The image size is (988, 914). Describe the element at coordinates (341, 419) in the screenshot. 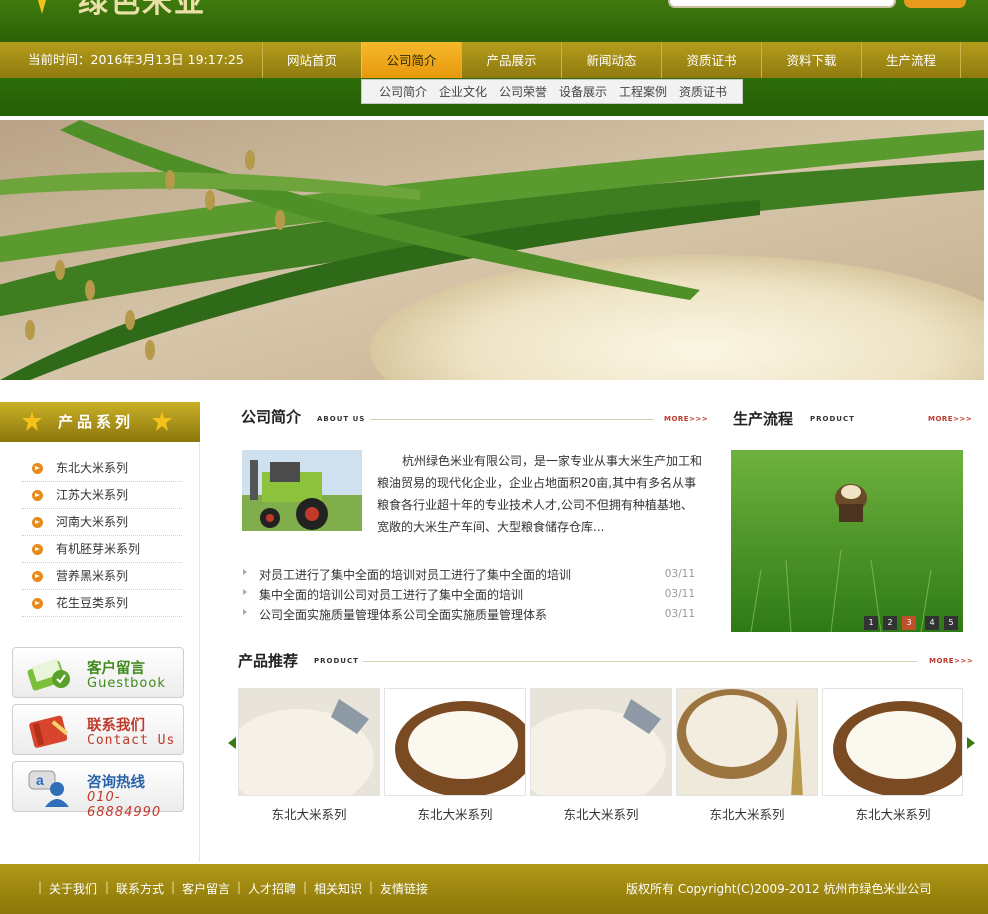

I see `about-en-label: ABOUT US` at that location.